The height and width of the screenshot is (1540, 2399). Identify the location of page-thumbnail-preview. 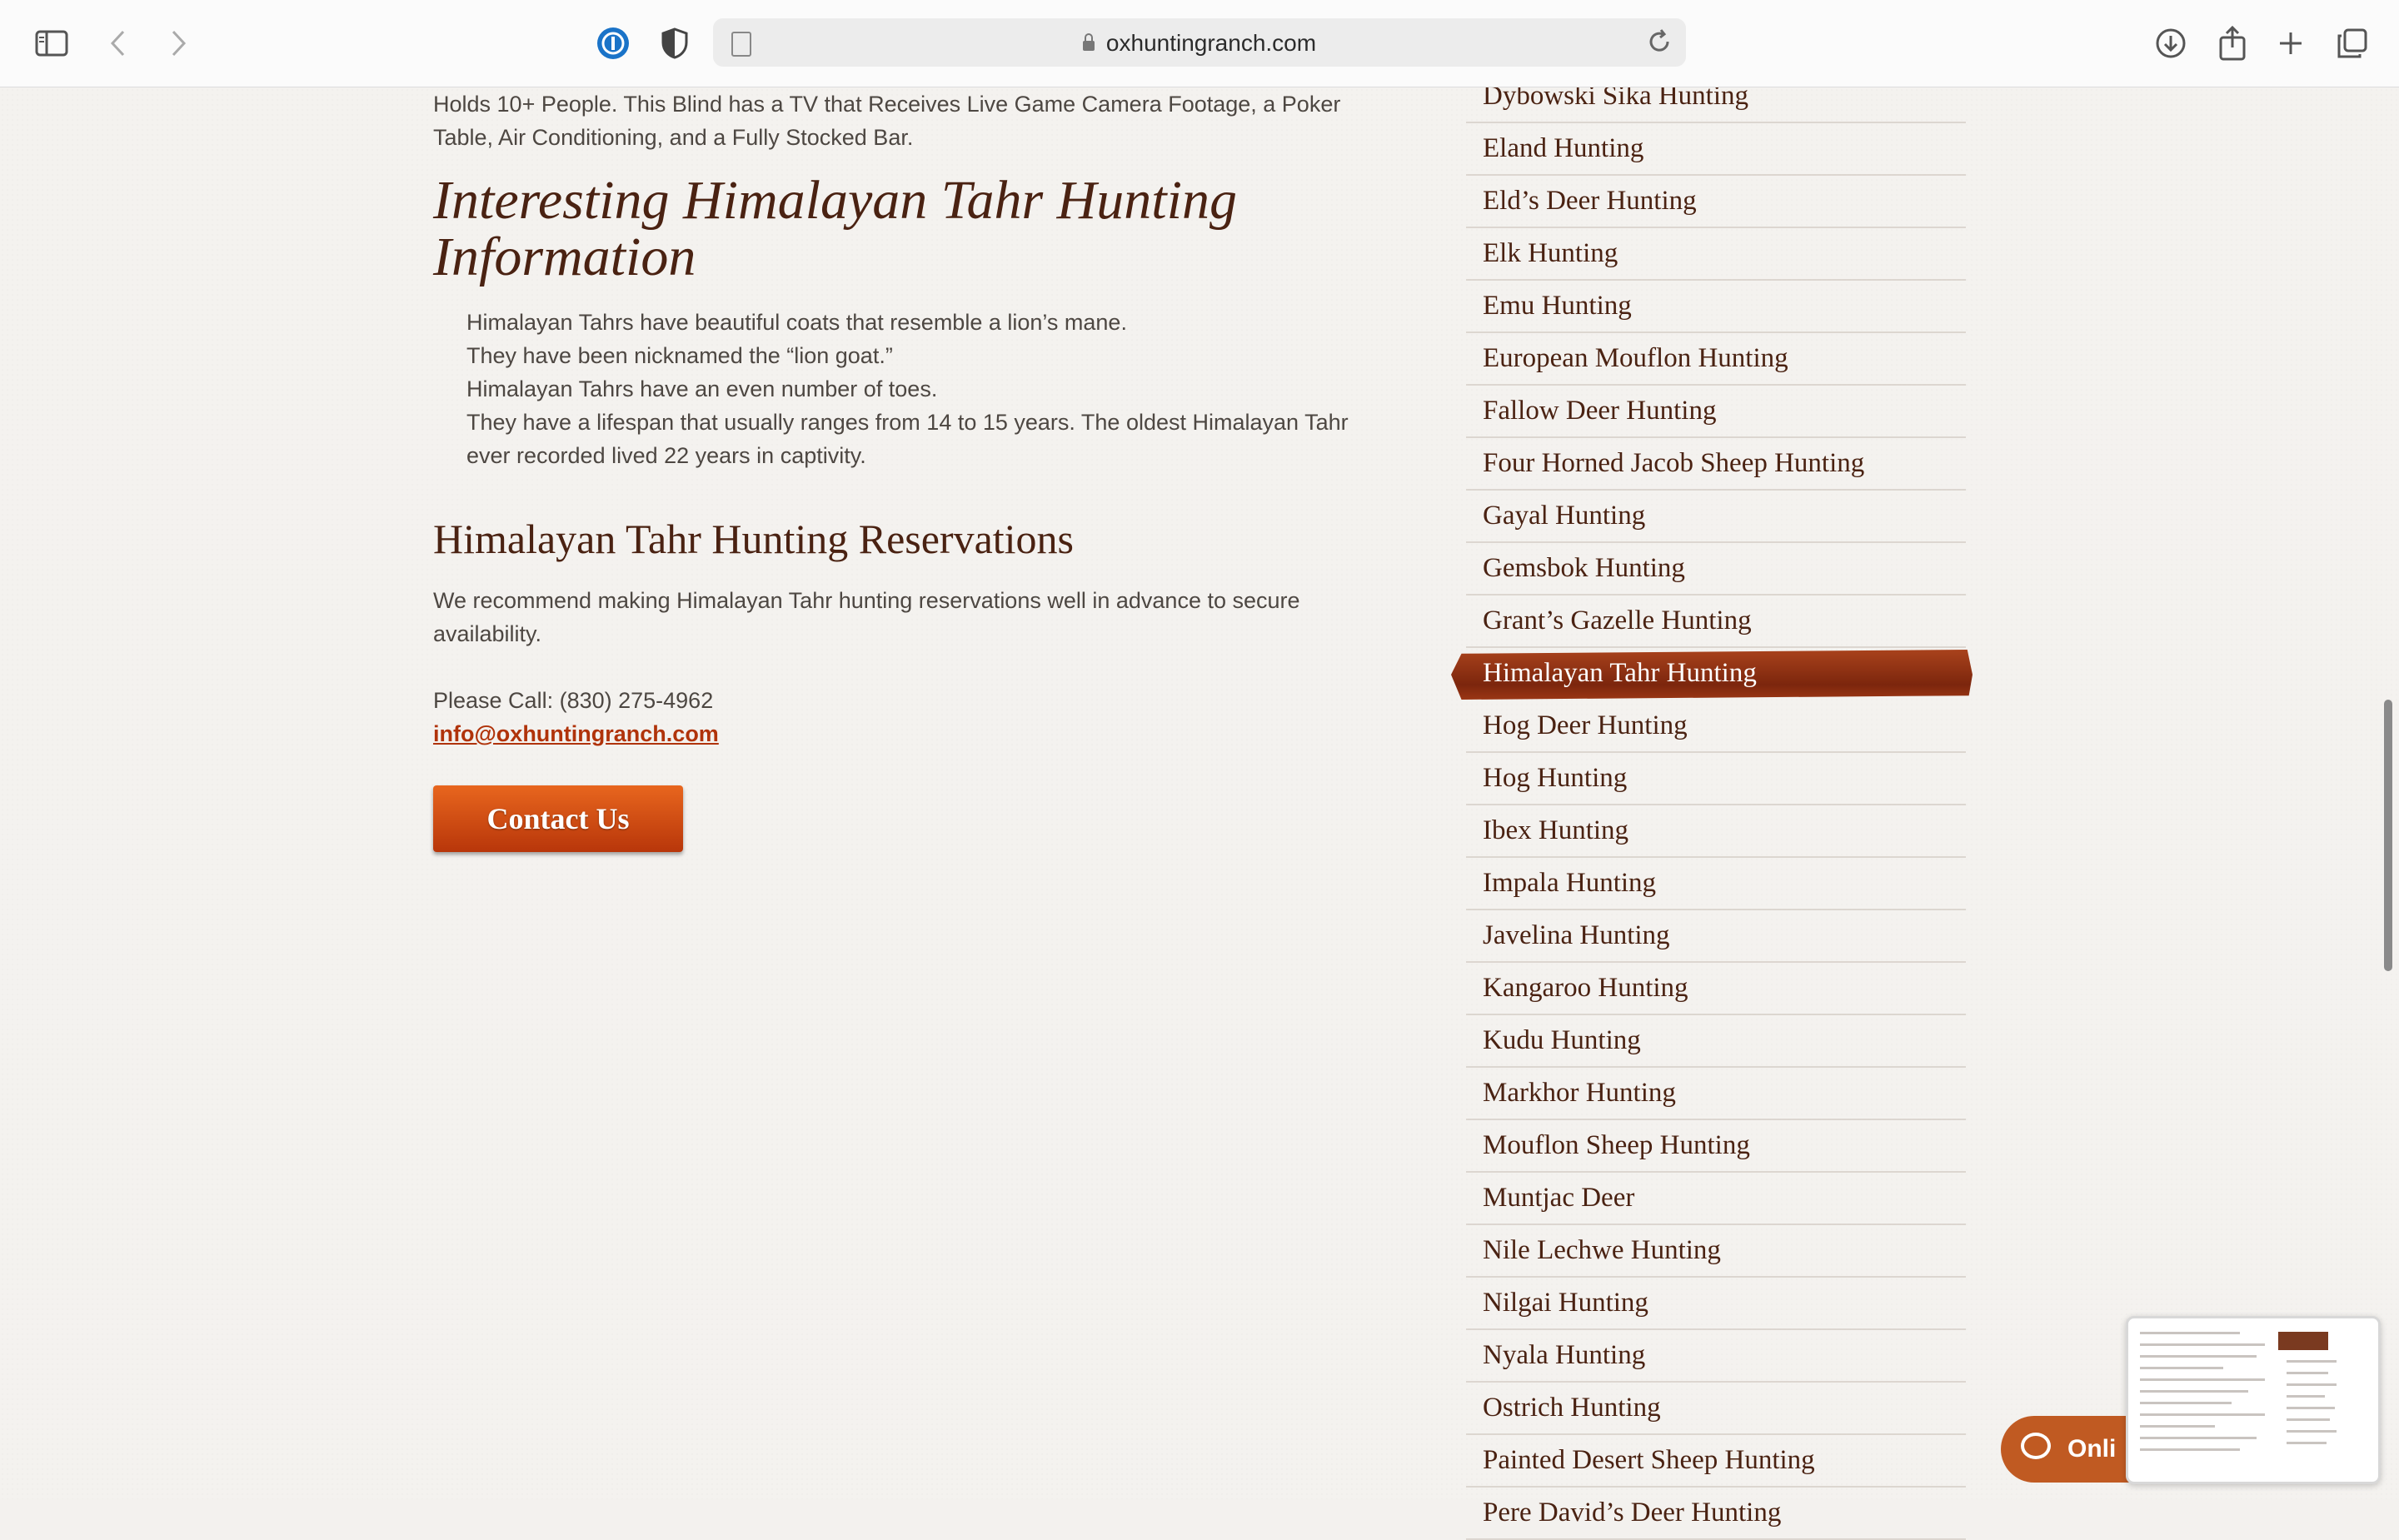
(2253, 1400).